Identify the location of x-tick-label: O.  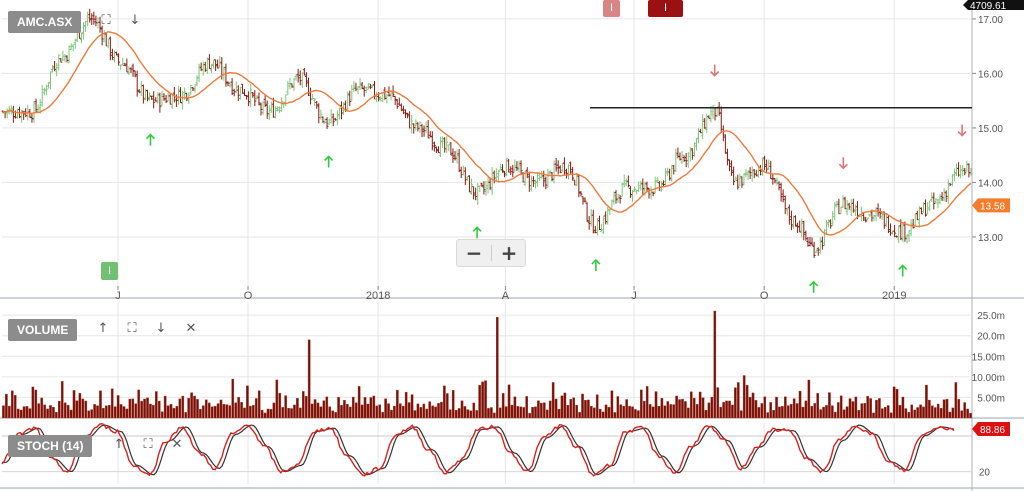
(764, 296).